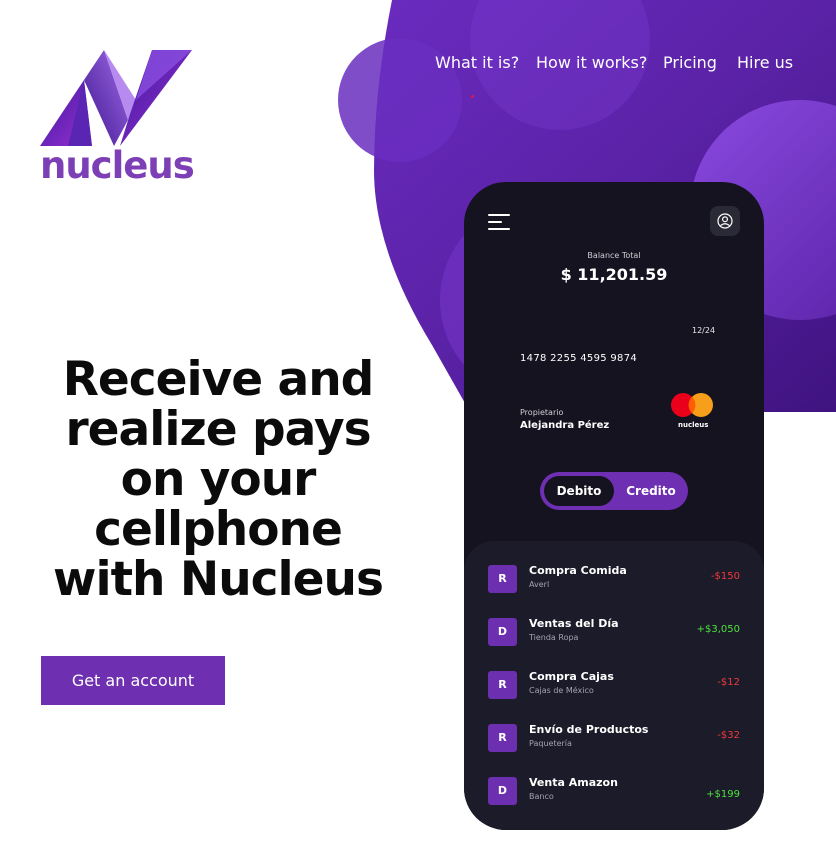 Image resolution: width=836 pixels, height=865 pixels. I want to click on card-type-toggle: Debito Credito, so click(614, 491).